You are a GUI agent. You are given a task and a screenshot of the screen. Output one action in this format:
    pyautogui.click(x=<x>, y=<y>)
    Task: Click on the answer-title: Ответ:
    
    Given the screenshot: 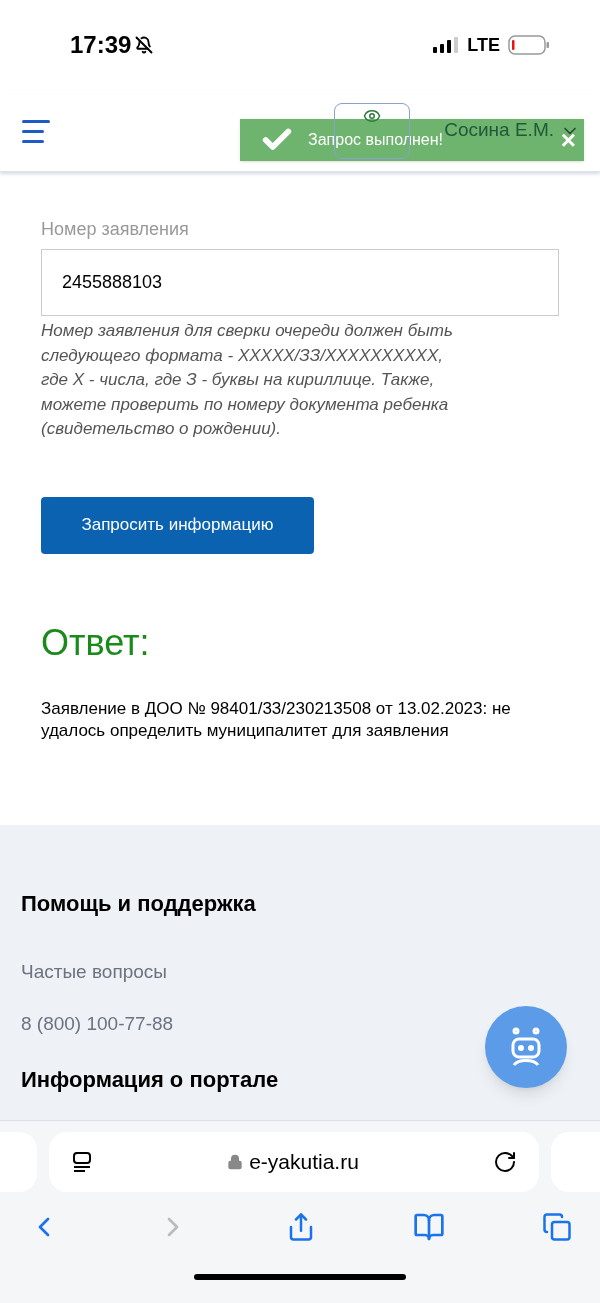 What is the action you would take?
    pyautogui.click(x=96, y=642)
    